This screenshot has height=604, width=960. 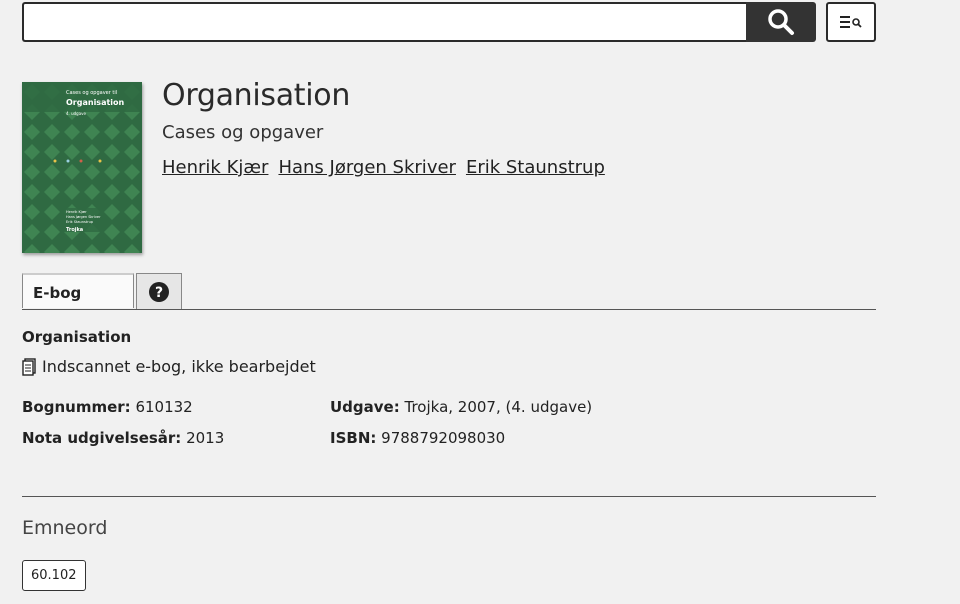 I want to click on bognummer-value: 610132, so click(x=164, y=407).